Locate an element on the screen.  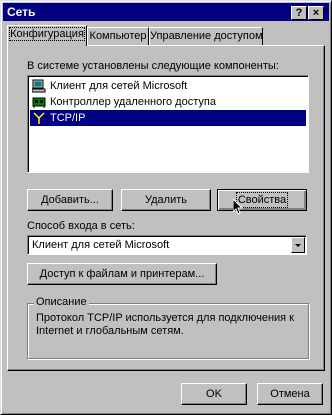
tab-computer: Компьютер is located at coordinates (118, 36).